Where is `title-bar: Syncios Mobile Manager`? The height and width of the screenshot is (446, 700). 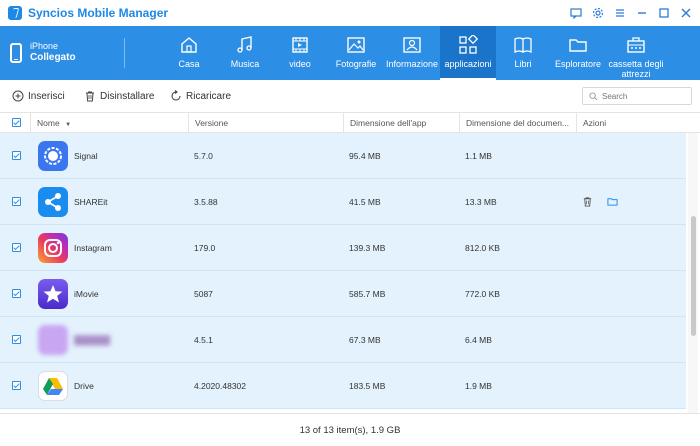
title-bar: Syncios Mobile Manager is located at coordinates (350, 13).